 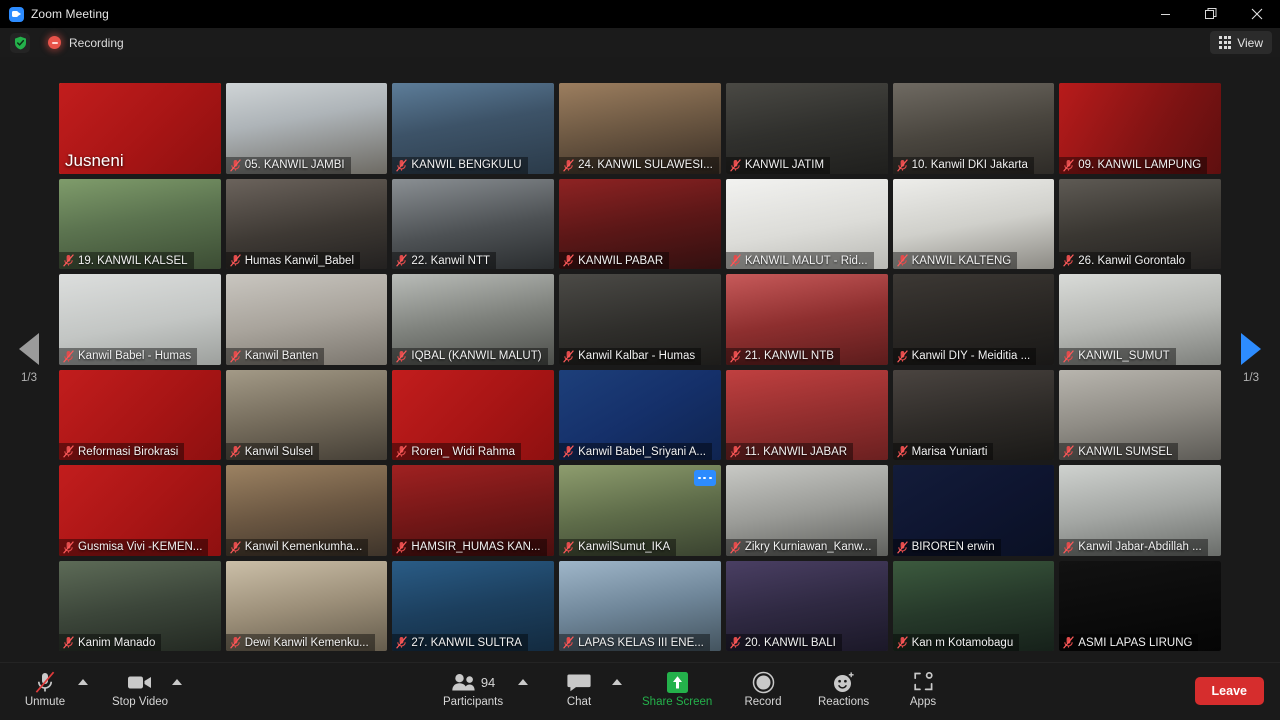 I want to click on participant-name: Roren_ Widi Rahma, so click(x=463, y=451).